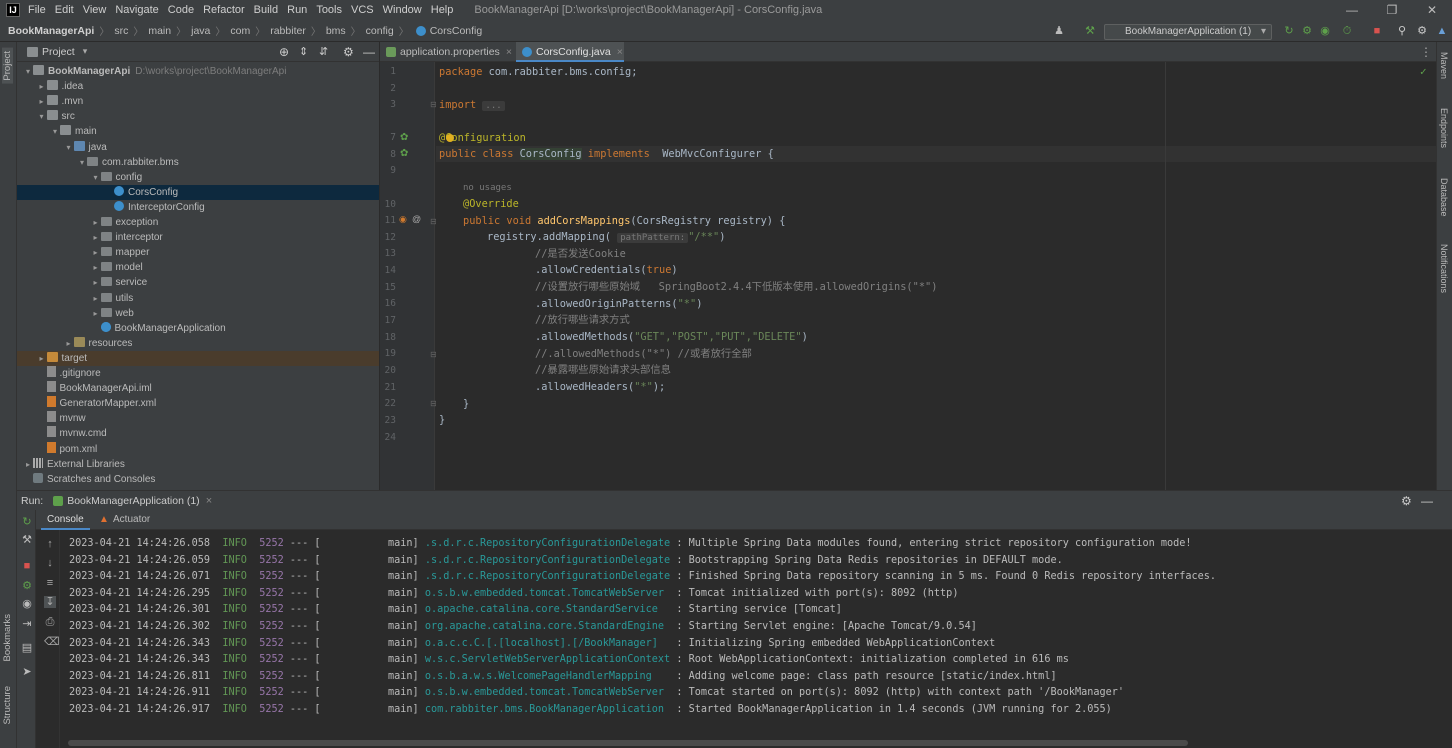  I want to click on tab-actuator: Actuator, so click(131, 520).